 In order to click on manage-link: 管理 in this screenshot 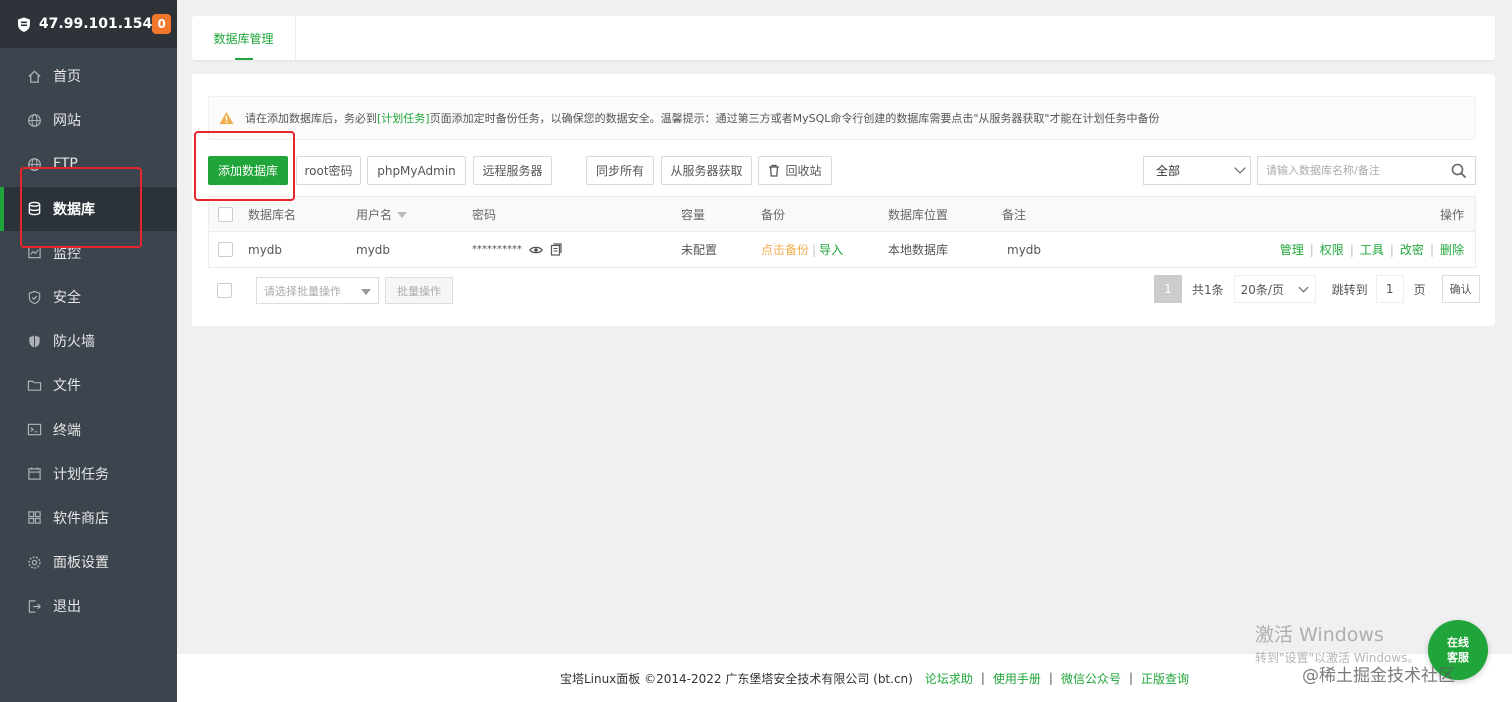, I will do `click(1292, 249)`.